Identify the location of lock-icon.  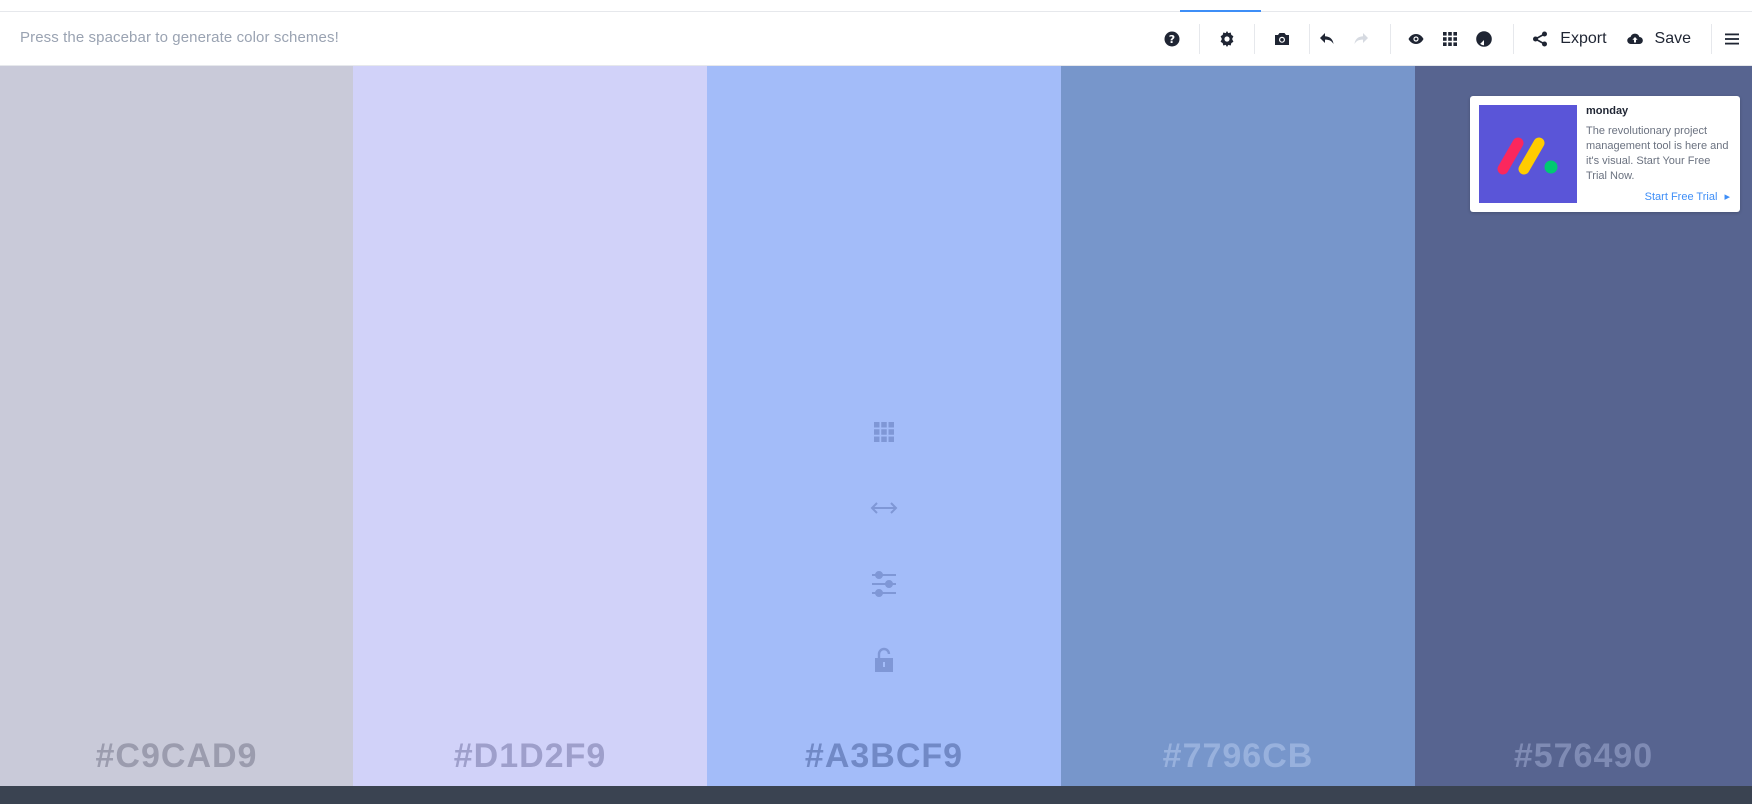
(884, 659).